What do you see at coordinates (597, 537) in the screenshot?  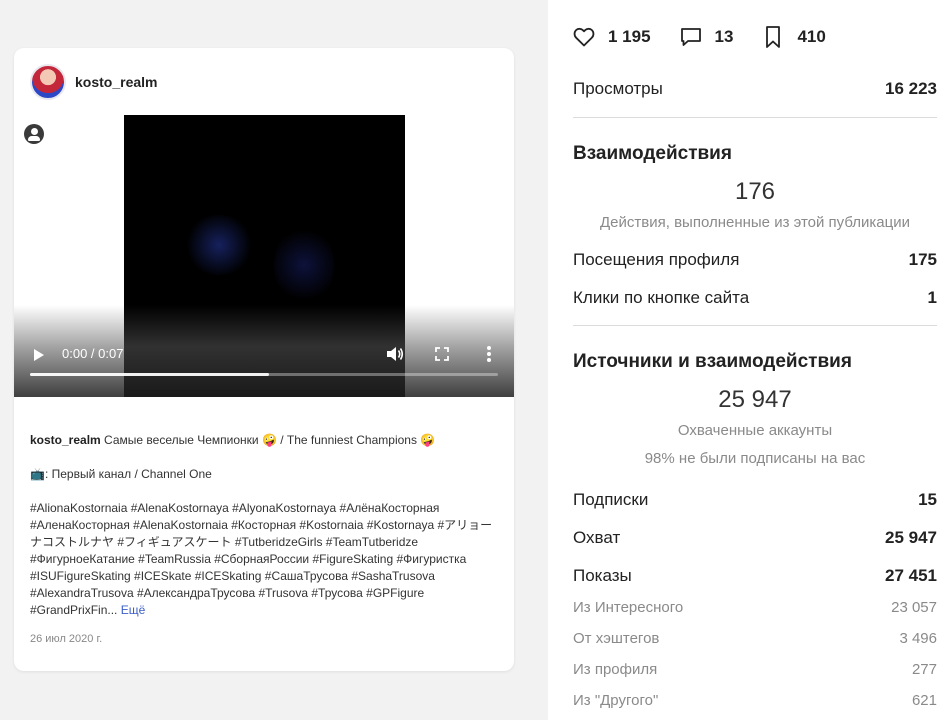 I see `reach-label: Охват` at bounding box center [597, 537].